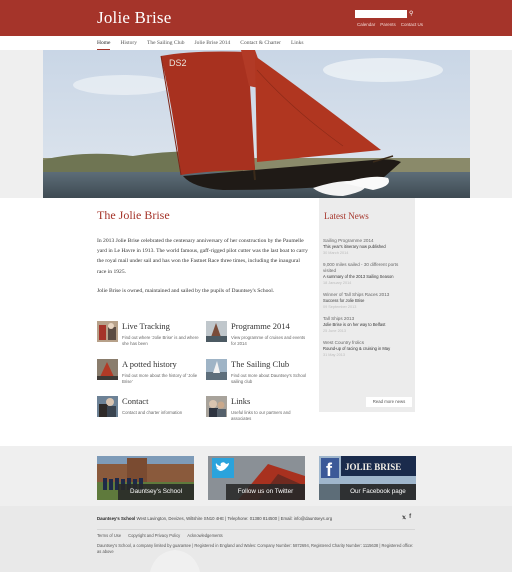 The image size is (512, 572). What do you see at coordinates (216, 406) in the screenshot?
I see `links-icon` at bounding box center [216, 406].